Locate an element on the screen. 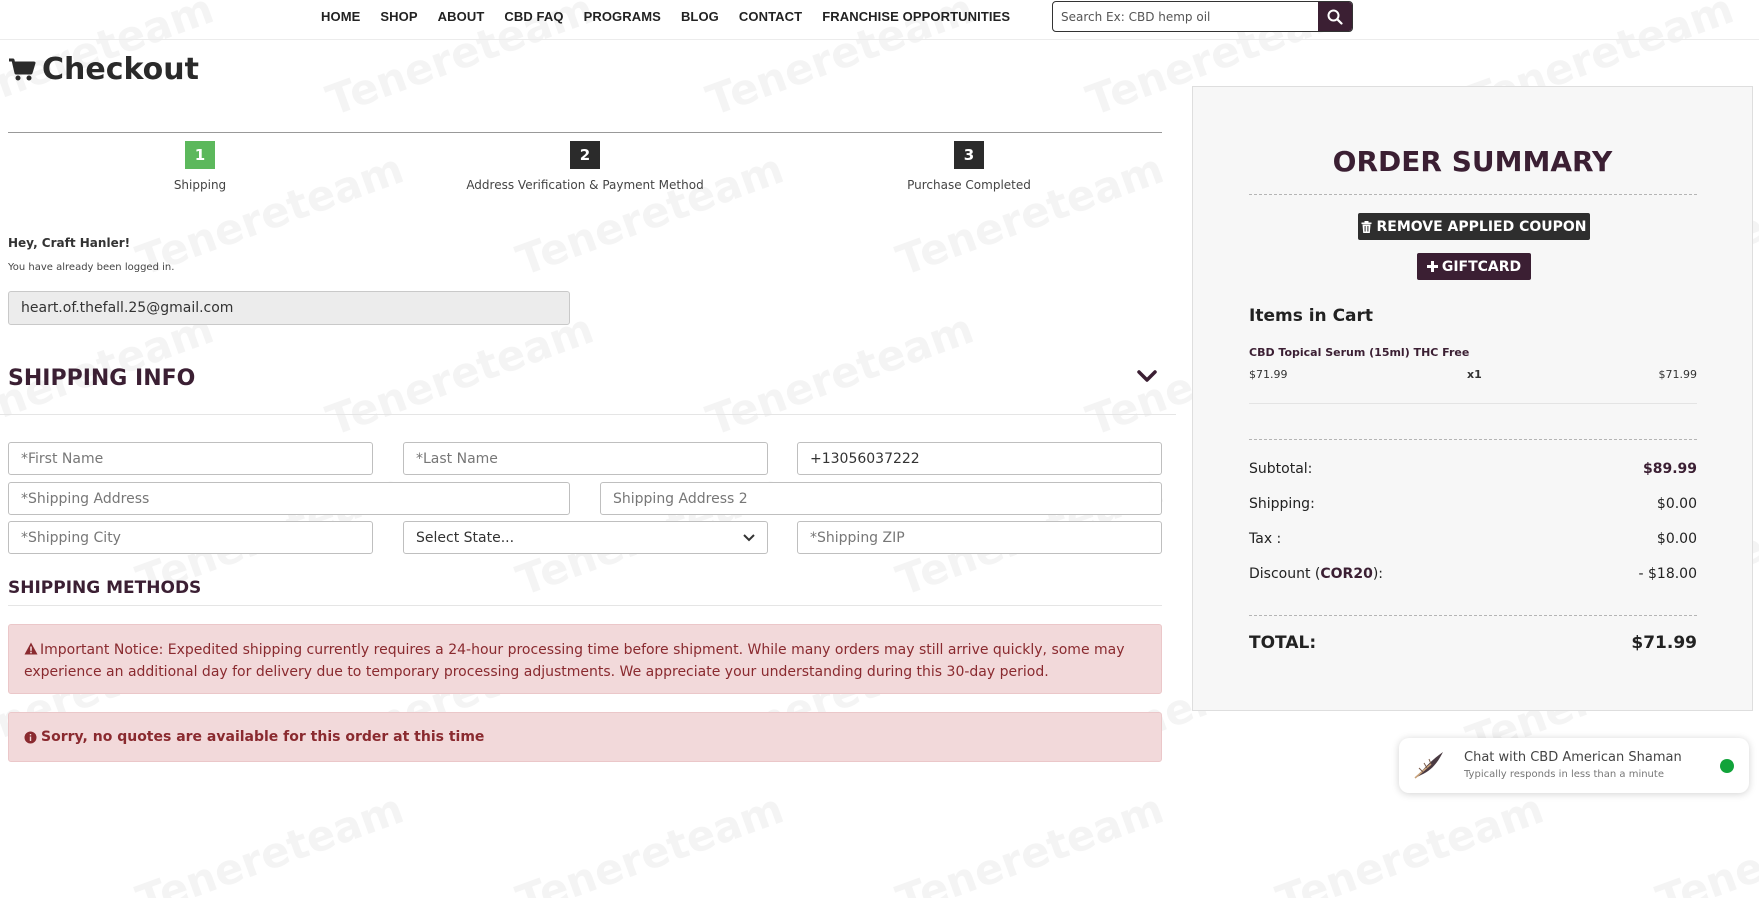  discount-label: Discount (COR20): is located at coordinates (1316, 574).